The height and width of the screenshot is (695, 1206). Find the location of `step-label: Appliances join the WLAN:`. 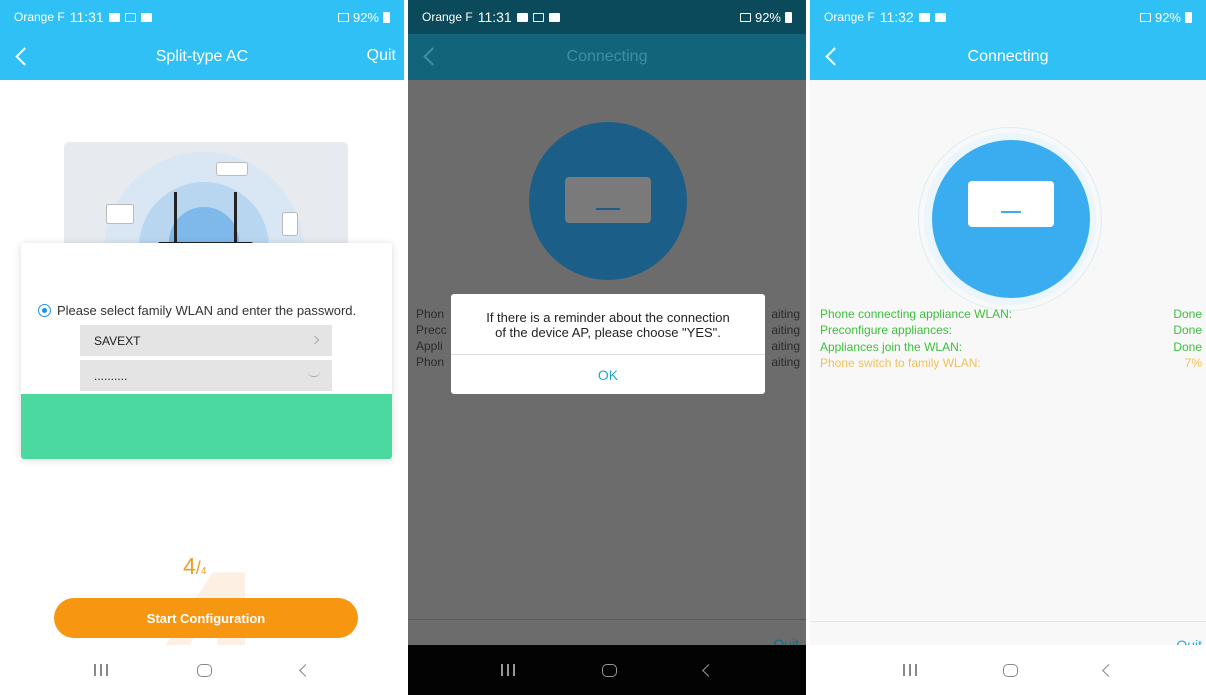

step-label: Appliances join the WLAN: is located at coordinates (891, 347).